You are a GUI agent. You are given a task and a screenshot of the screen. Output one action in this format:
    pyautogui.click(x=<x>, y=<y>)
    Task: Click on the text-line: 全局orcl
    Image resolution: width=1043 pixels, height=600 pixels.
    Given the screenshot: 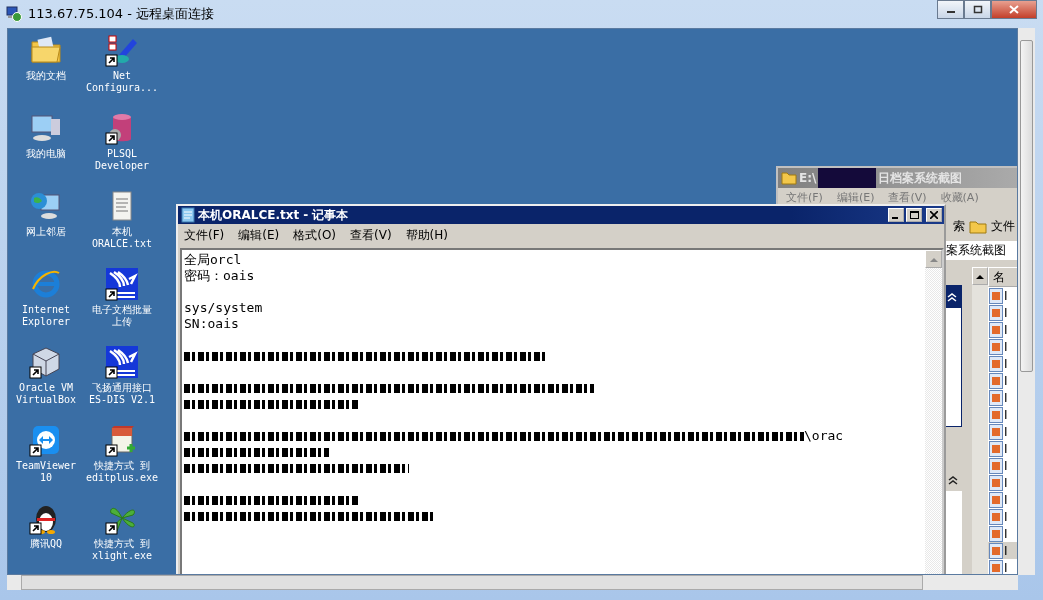 What is the action you would take?
    pyautogui.click(x=213, y=260)
    